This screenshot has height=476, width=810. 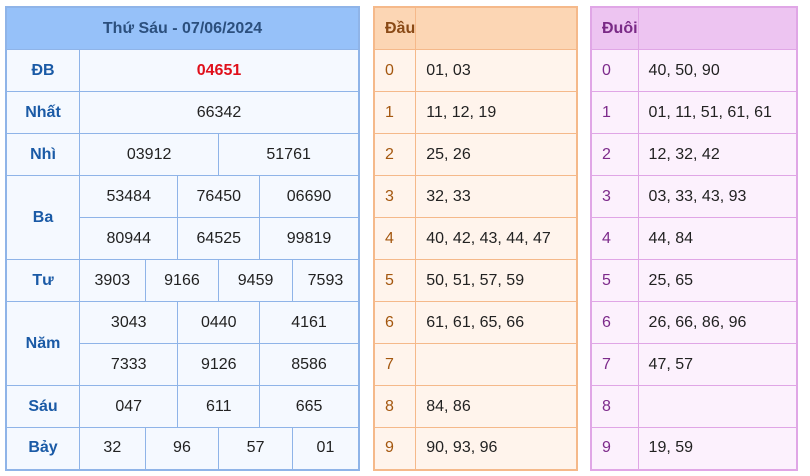 I want to click on dau-row: 9 90, 93, 96, so click(x=475, y=448).